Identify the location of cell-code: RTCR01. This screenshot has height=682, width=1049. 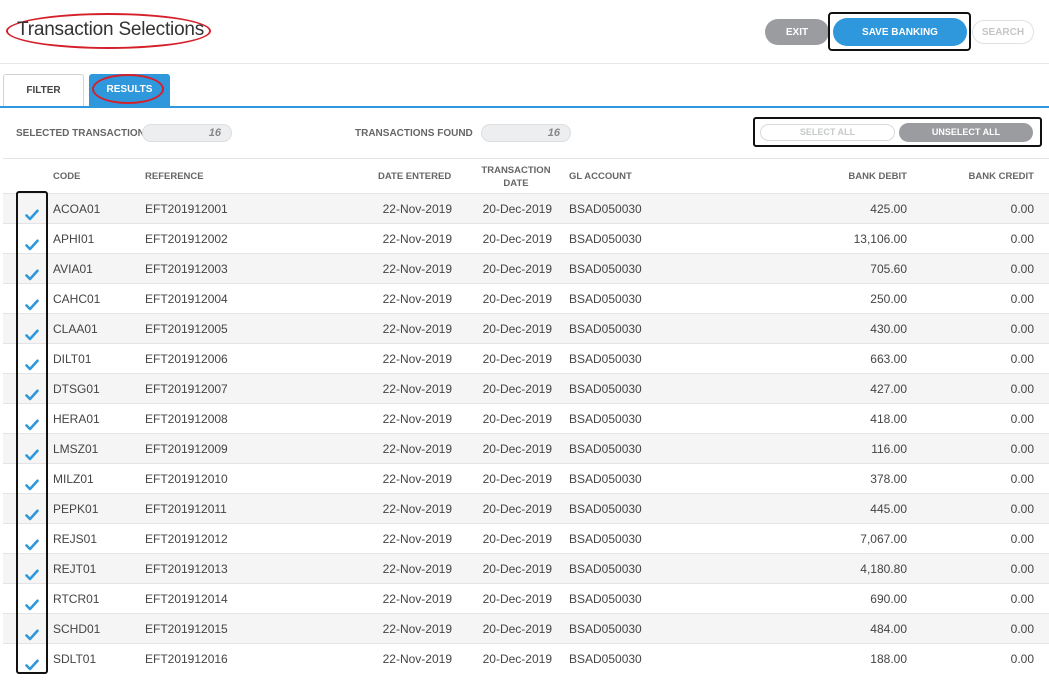
(76, 599).